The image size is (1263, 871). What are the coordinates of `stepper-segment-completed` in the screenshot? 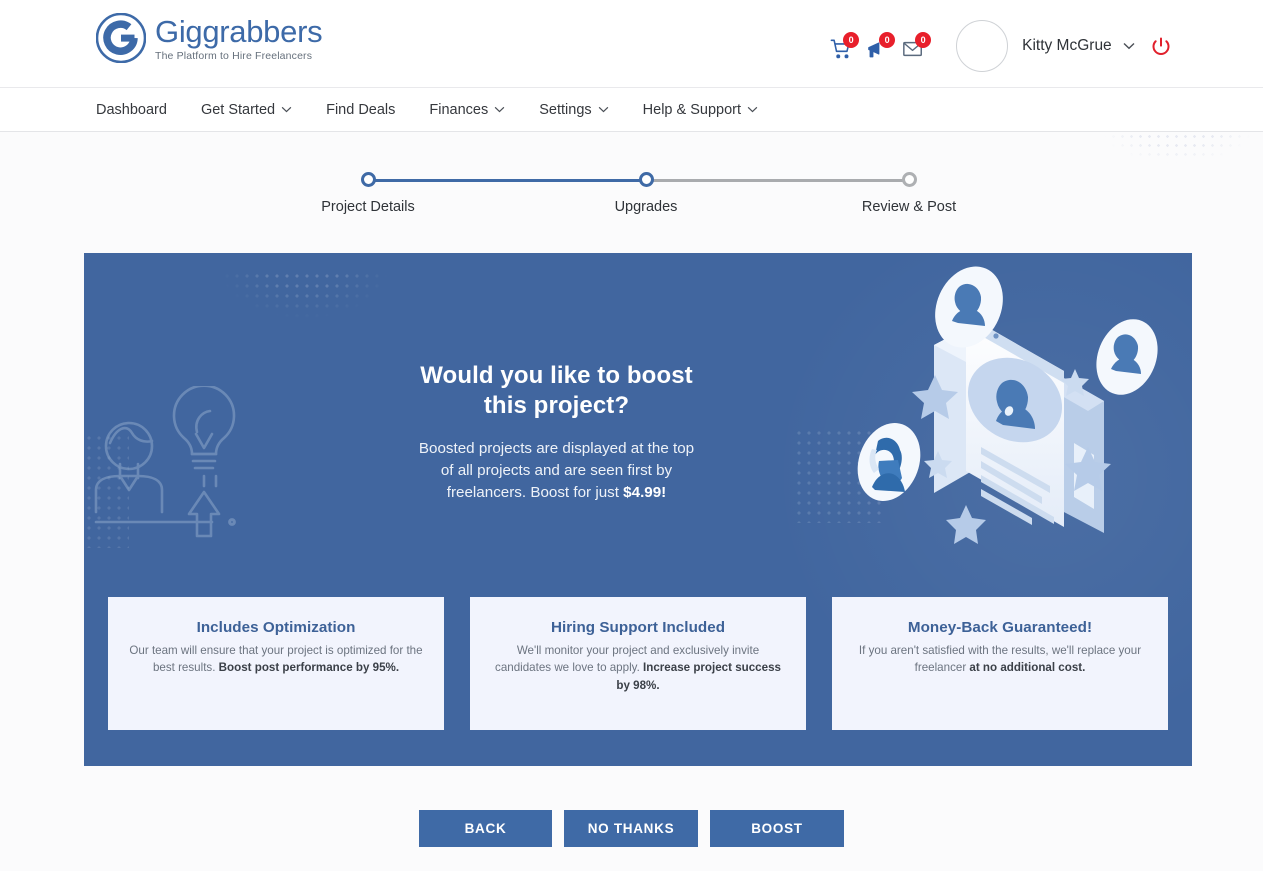 It's located at (506, 180).